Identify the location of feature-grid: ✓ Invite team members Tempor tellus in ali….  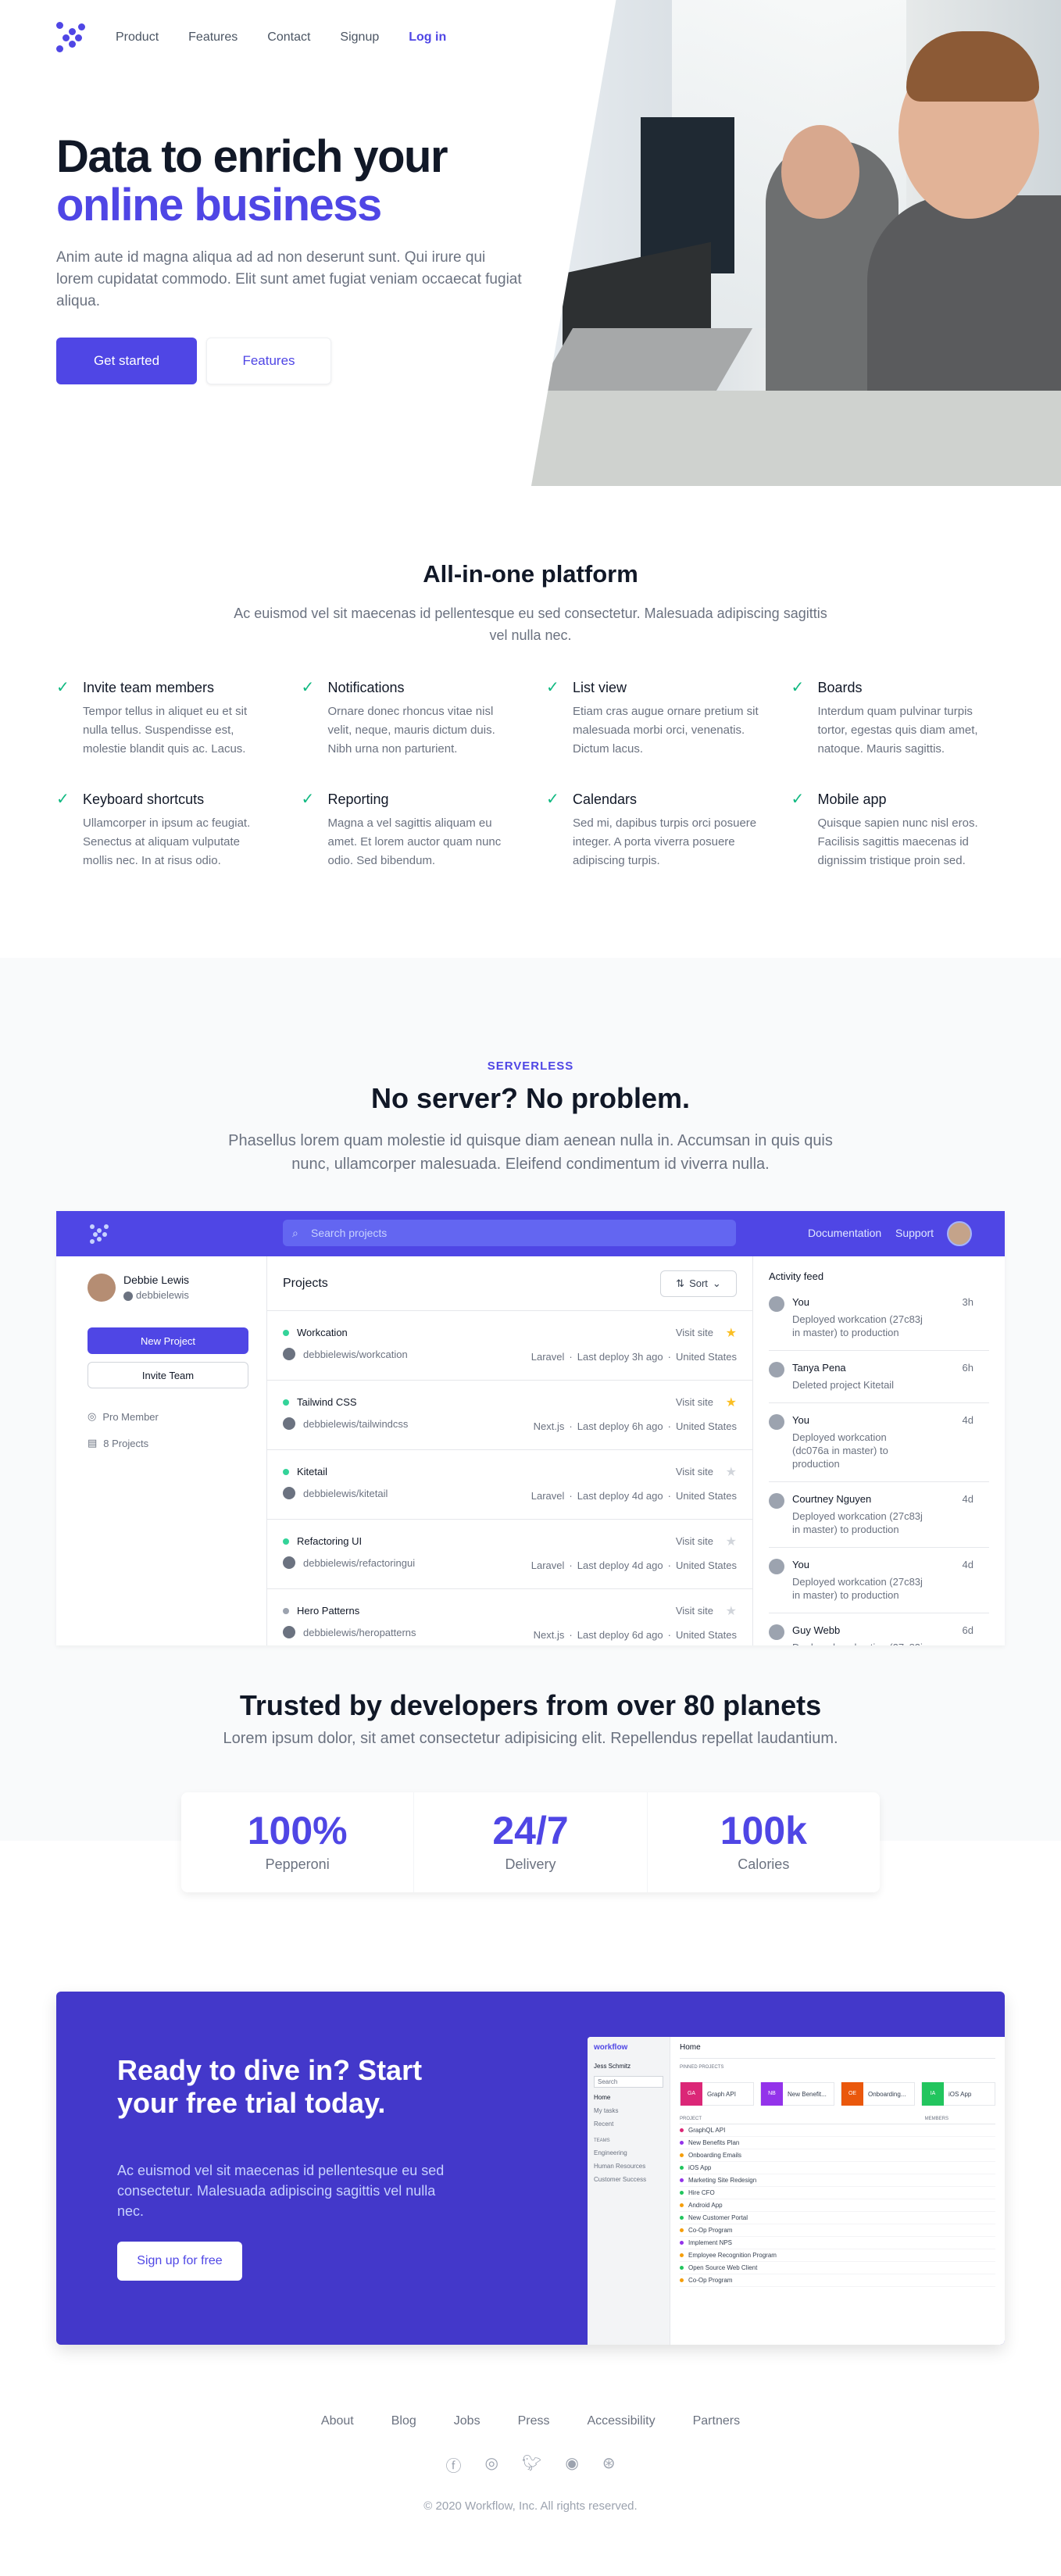
(530, 775).